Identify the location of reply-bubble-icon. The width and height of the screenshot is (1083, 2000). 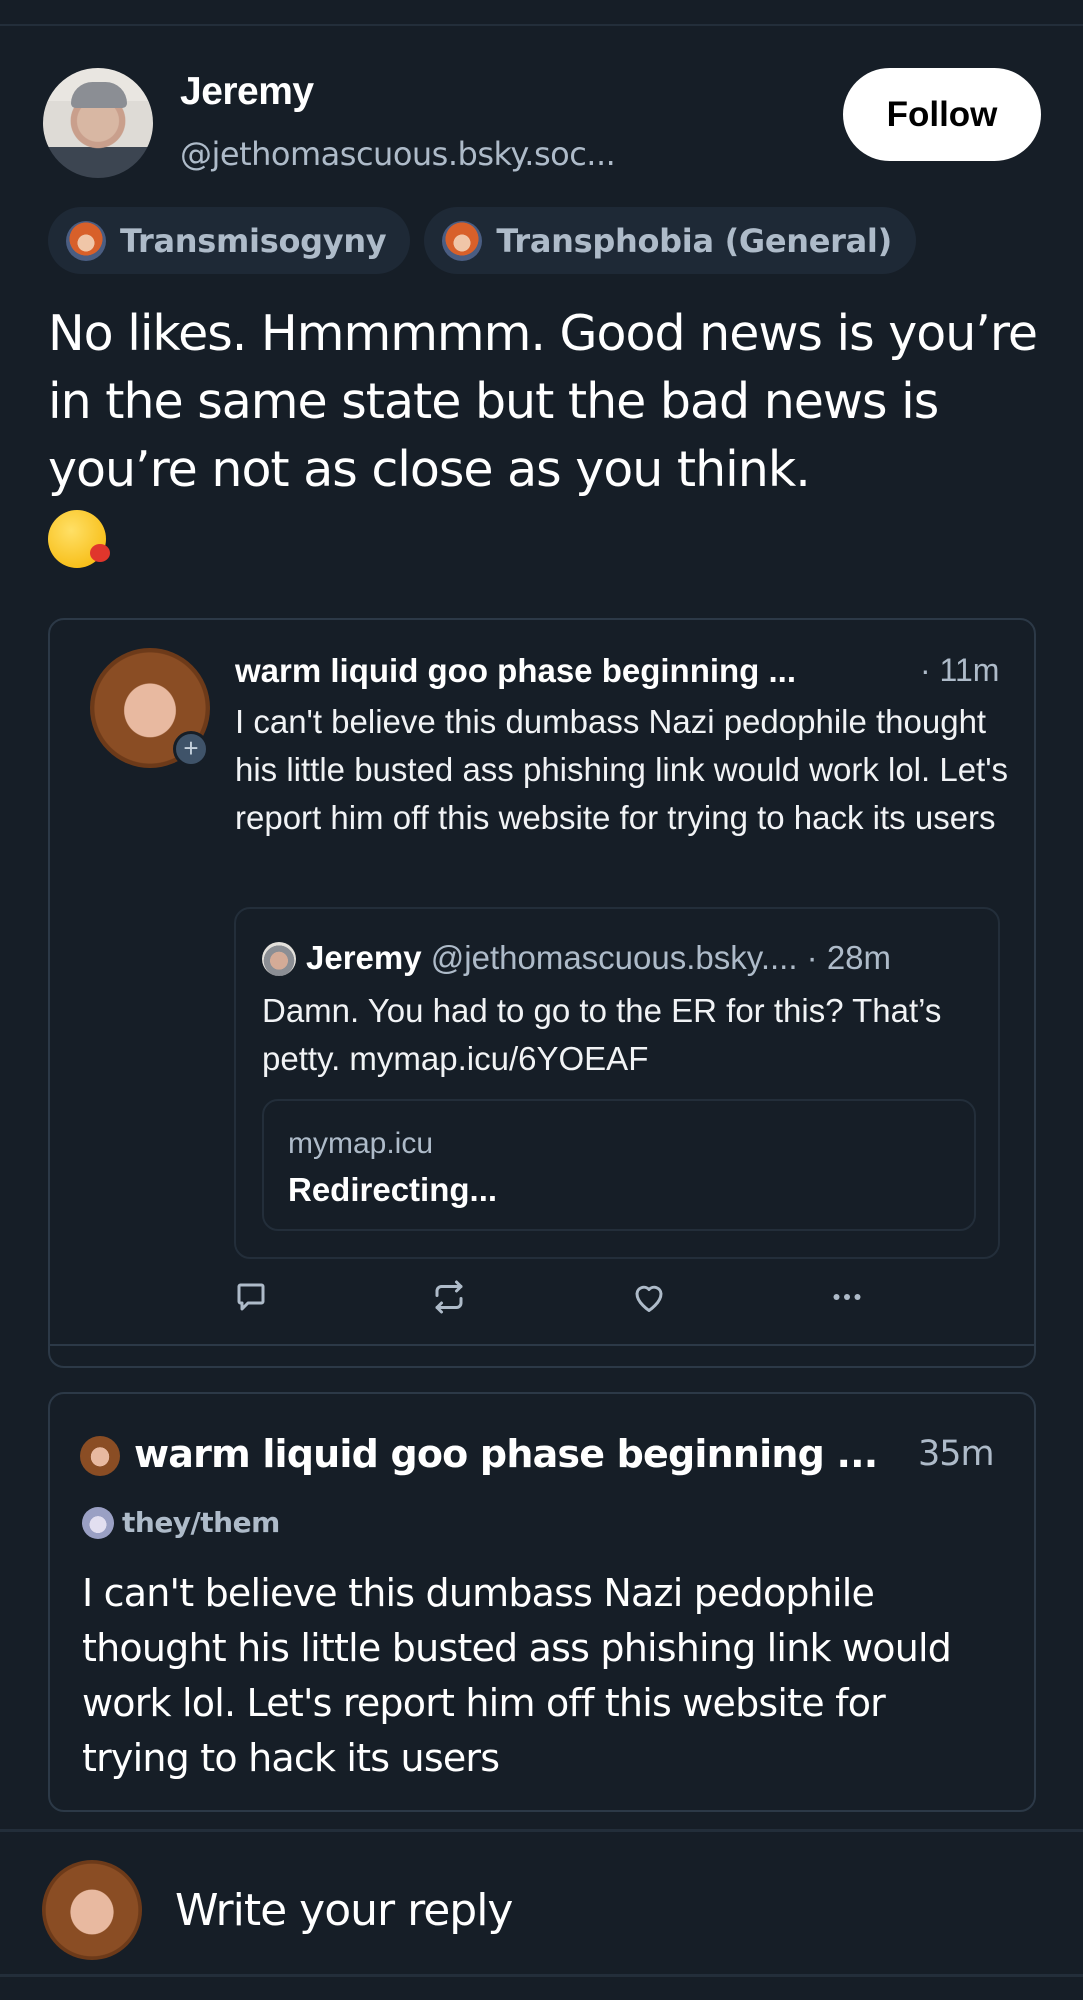
(251, 1297).